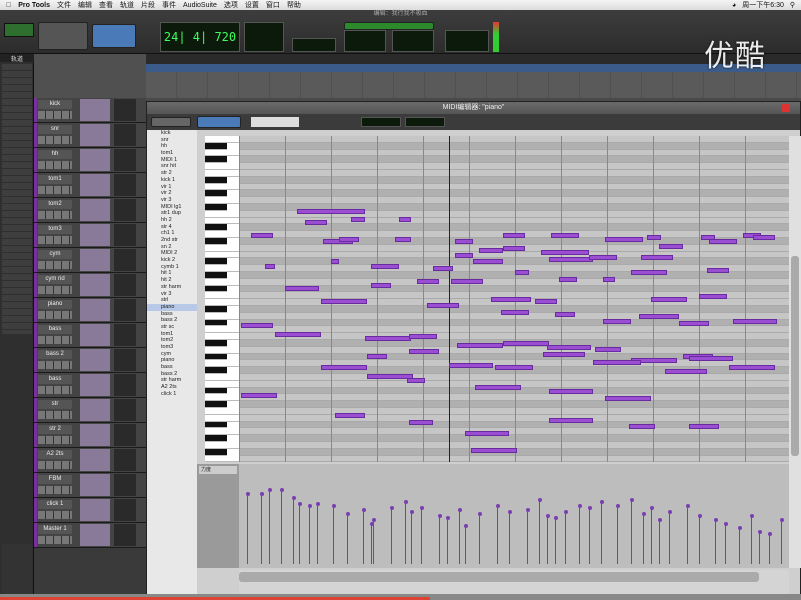 The height and width of the screenshot is (600, 801). Describe the element at coordinates (734, 5) in the screenshot. I see `wifi-icon: ◕` at that location.